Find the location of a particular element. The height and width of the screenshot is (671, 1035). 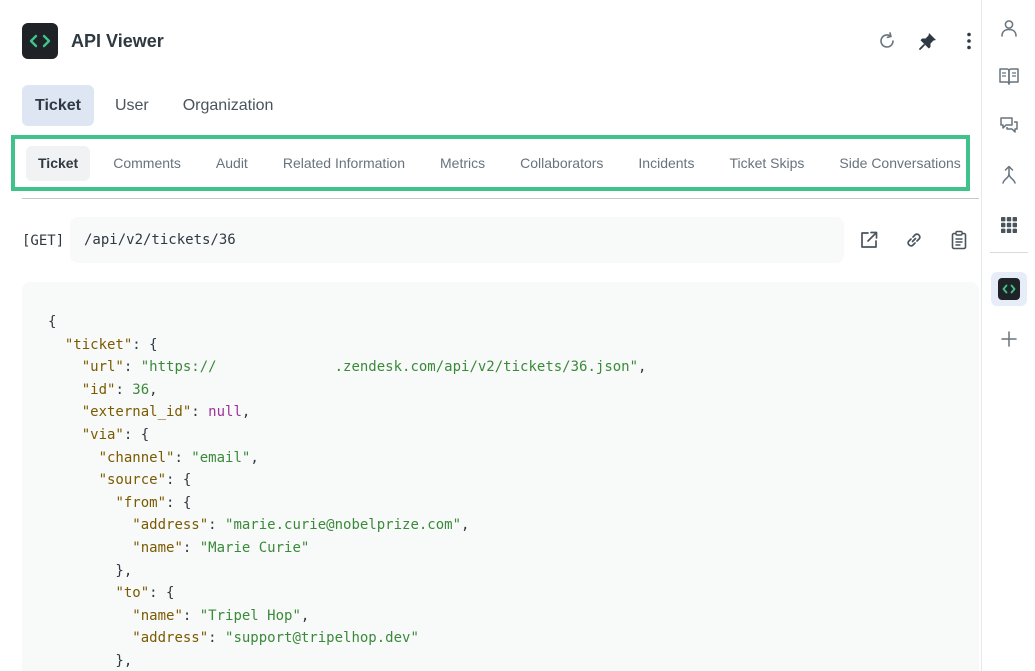

api-viewer-icon is located at coordinates (1009, 289).